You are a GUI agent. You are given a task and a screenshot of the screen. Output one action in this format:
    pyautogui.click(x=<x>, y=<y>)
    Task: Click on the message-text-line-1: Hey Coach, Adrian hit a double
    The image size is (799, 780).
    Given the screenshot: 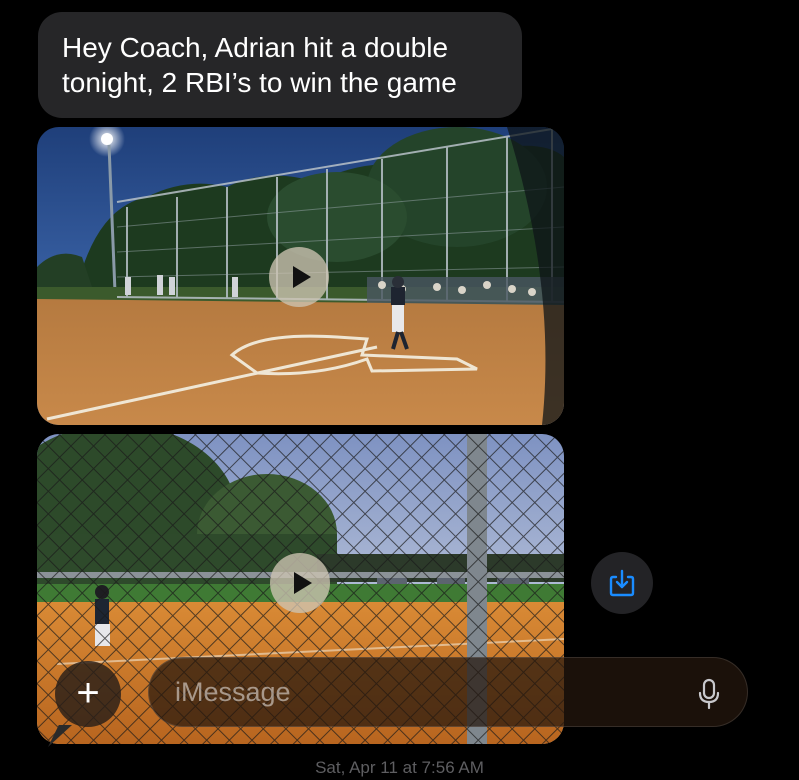 What is the action you would take?
    pyautogui.click(x=255, y=47)
    